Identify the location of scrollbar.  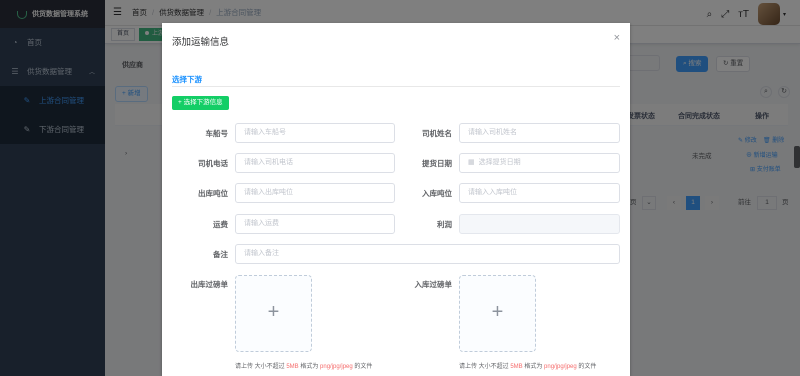
(797, 157).